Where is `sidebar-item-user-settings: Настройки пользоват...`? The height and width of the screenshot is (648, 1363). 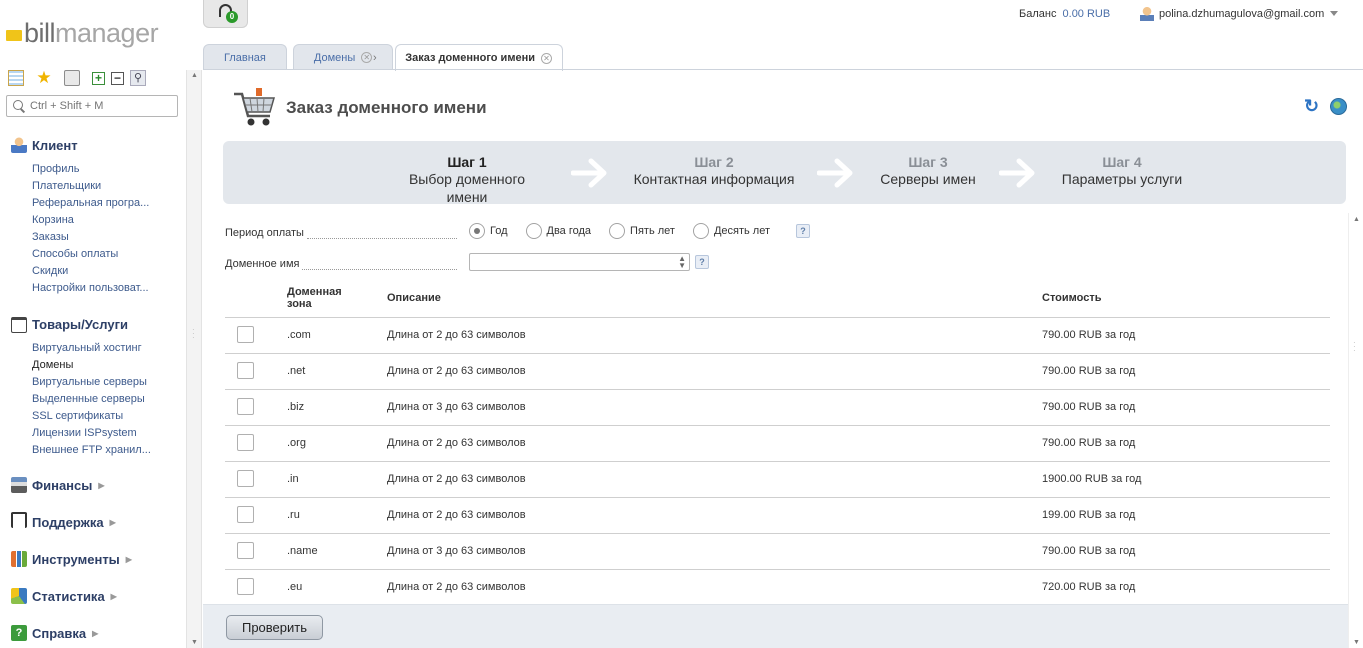
sidebar-item-user-settings: Настройки пользоват... is located at coordinates (90, 288).